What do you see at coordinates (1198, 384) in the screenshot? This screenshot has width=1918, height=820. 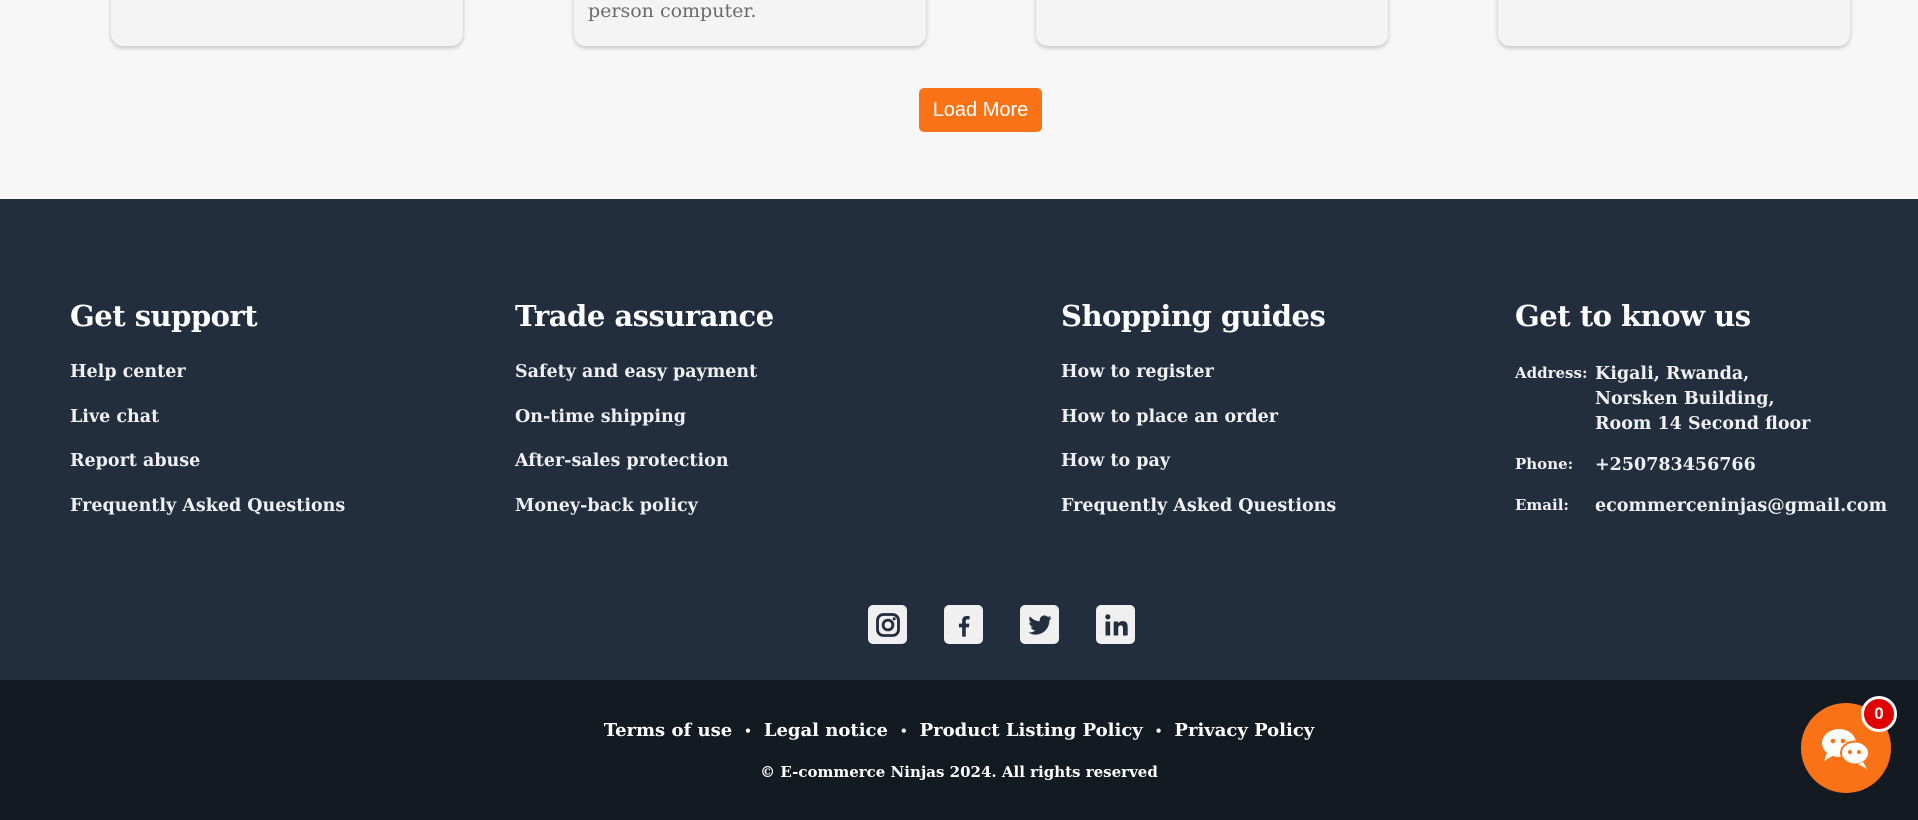 I see `footer-link-how-to-register: How to register` at bounding box center [1198, 384].